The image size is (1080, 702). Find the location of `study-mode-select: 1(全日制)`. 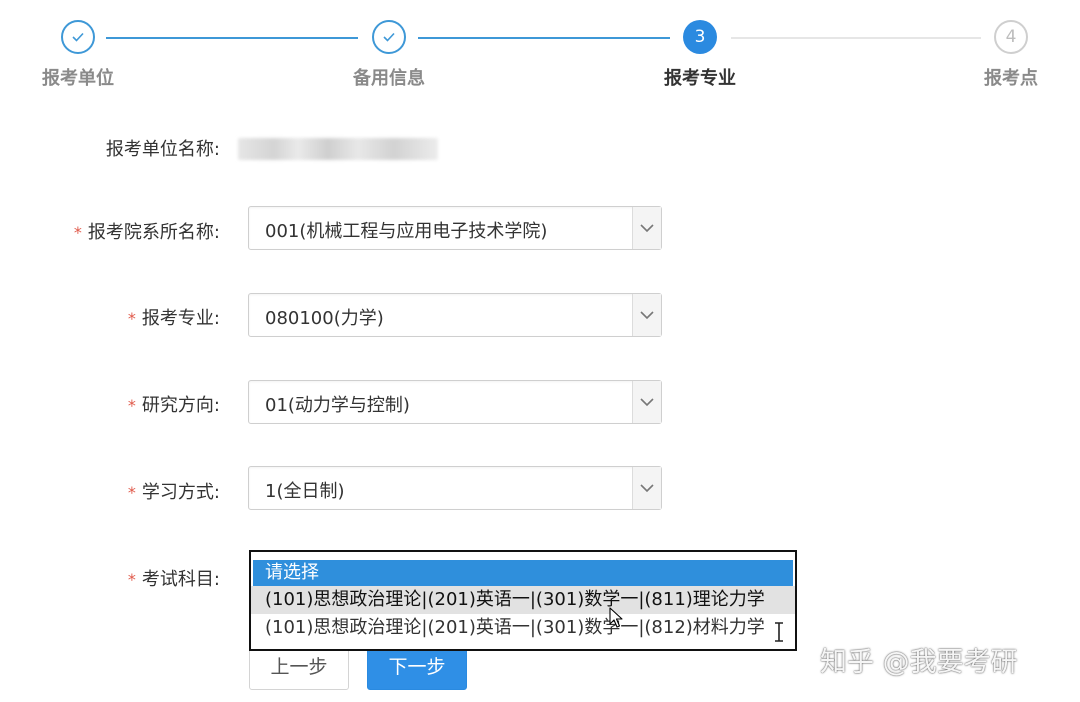

study-mode-select: 1(全日制) is located at coordinates (455, 488).